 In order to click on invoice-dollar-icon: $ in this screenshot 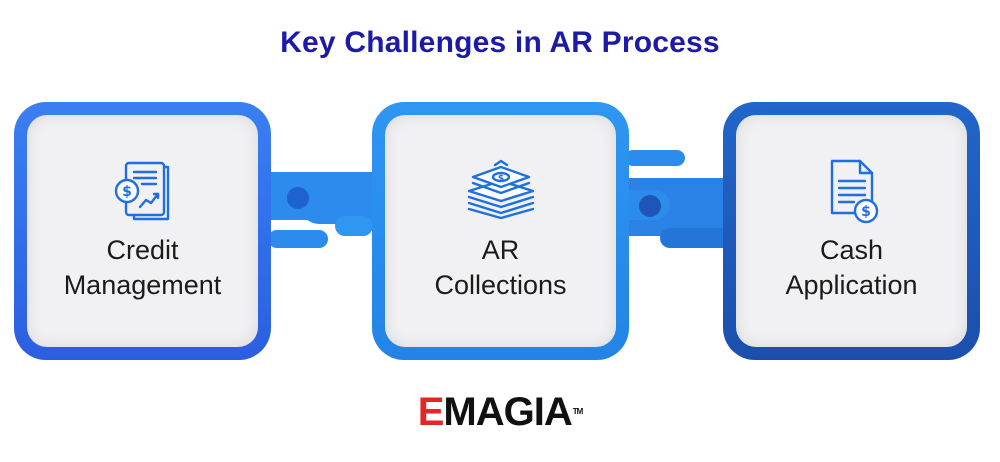, I will do `click(852, 193)`.